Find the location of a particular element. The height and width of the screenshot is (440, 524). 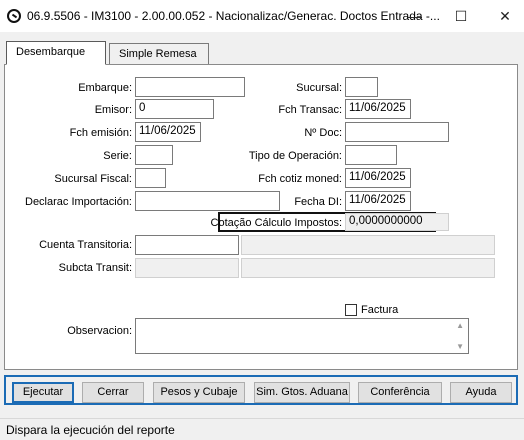

cuenta-transitoria-description is located at coordinates (368, 245).